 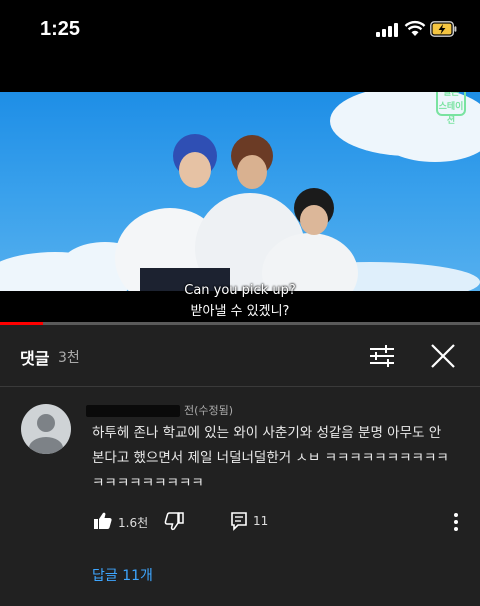 I want to click on clock: 1:25, so click(x=60, y=29).